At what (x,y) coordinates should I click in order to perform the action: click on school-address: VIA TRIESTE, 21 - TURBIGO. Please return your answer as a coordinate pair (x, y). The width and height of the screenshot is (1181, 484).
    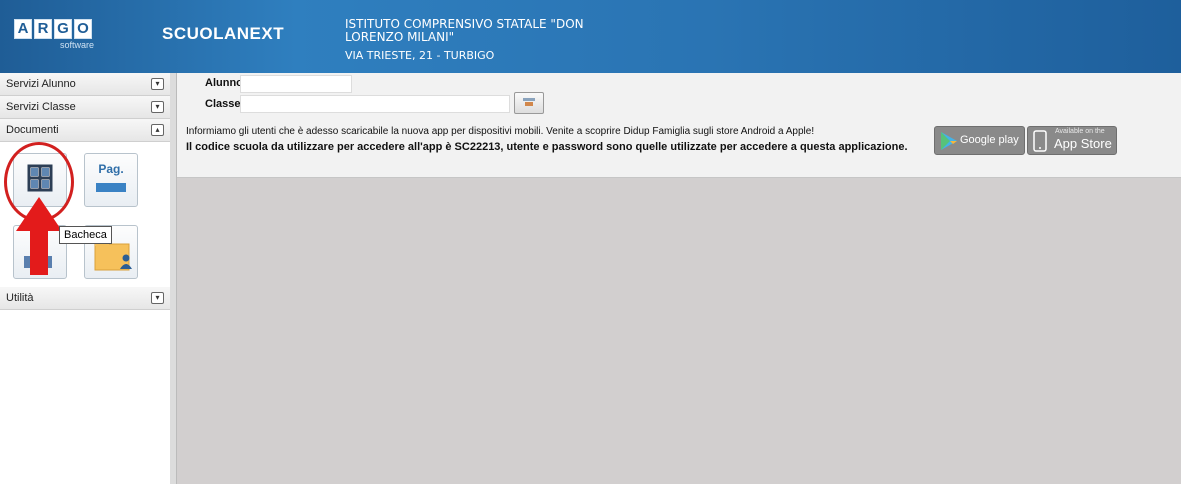
    Looking at the image, I should click on (420, 55).